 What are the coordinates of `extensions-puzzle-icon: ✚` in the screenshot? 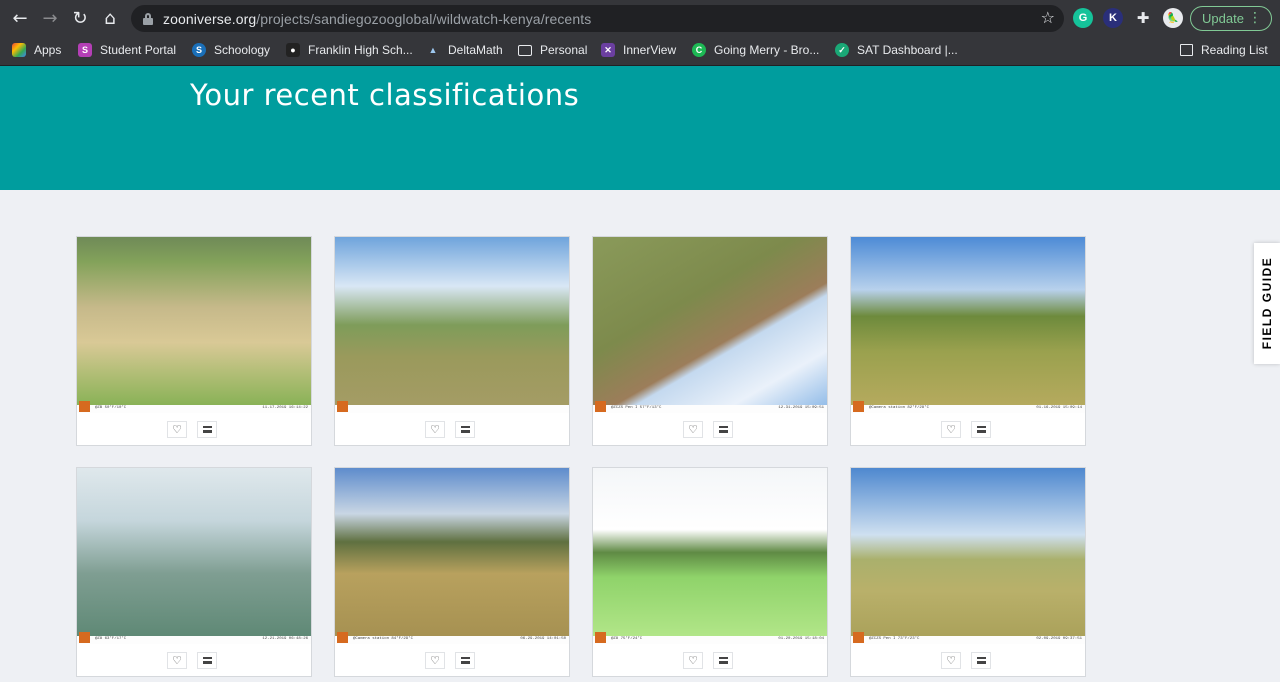 It's located at (1143, 18).